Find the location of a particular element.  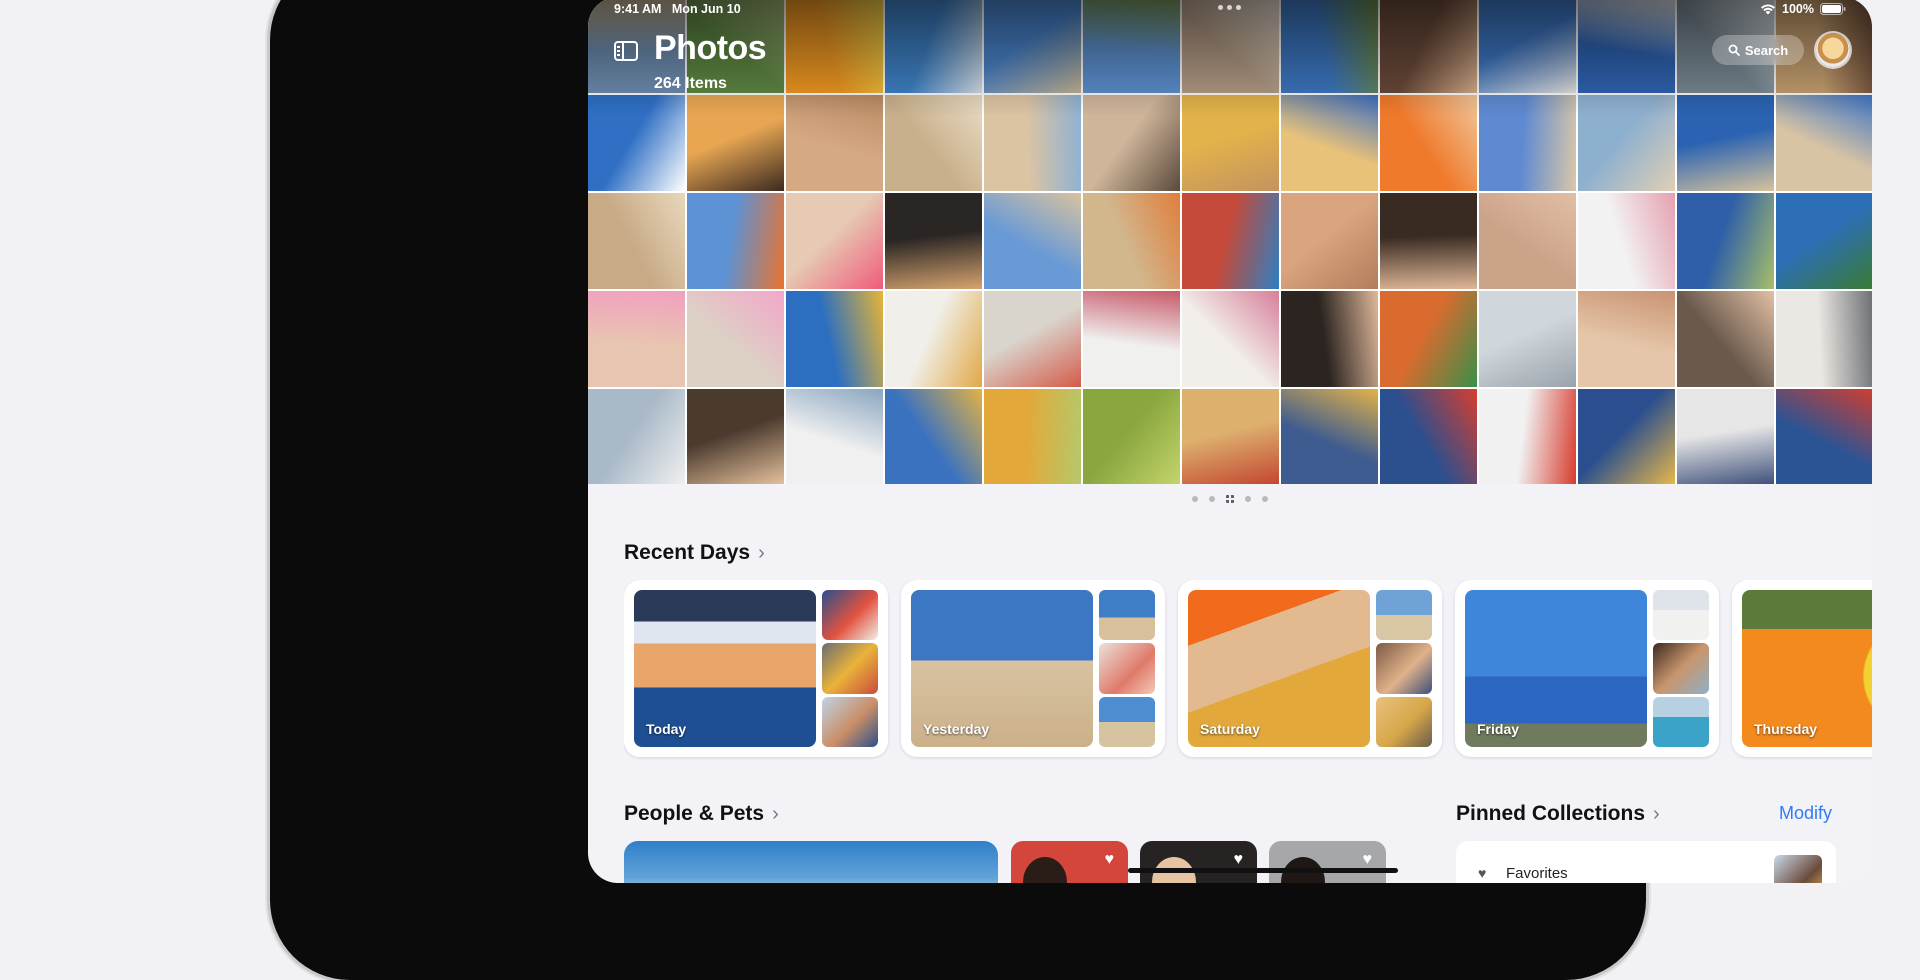

collection-label: Favorites is located at coordinates (1537, 873).